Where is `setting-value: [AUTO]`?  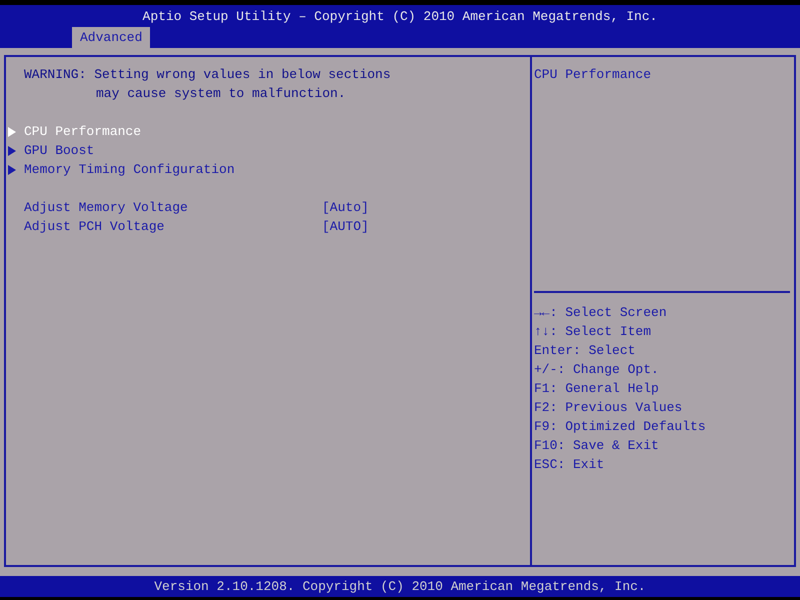
setting-value: [AUTO] is located at coordinates (345, 226).